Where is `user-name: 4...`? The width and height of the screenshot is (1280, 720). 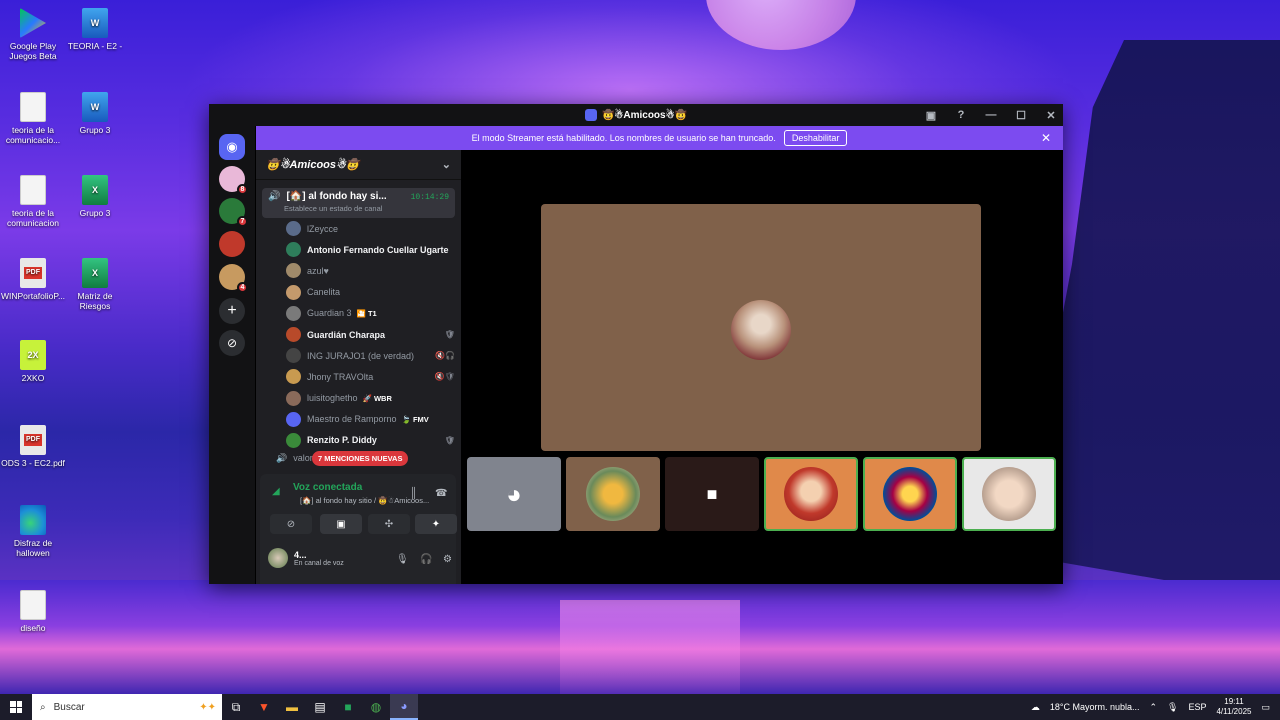
user-name: 4... is located at coordinates (300, 554).